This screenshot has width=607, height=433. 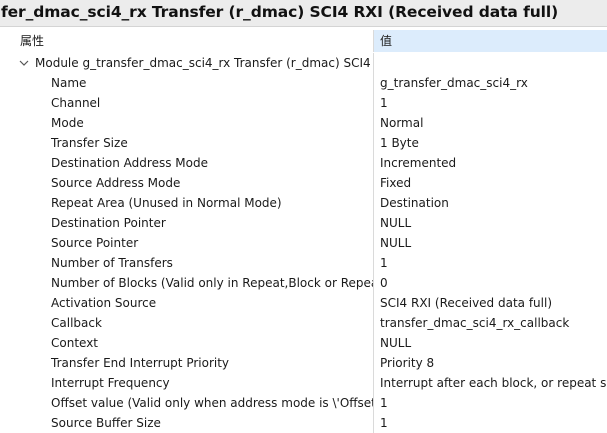 I want to click on property-name: Source Pointer, so click(x=95, y=243).